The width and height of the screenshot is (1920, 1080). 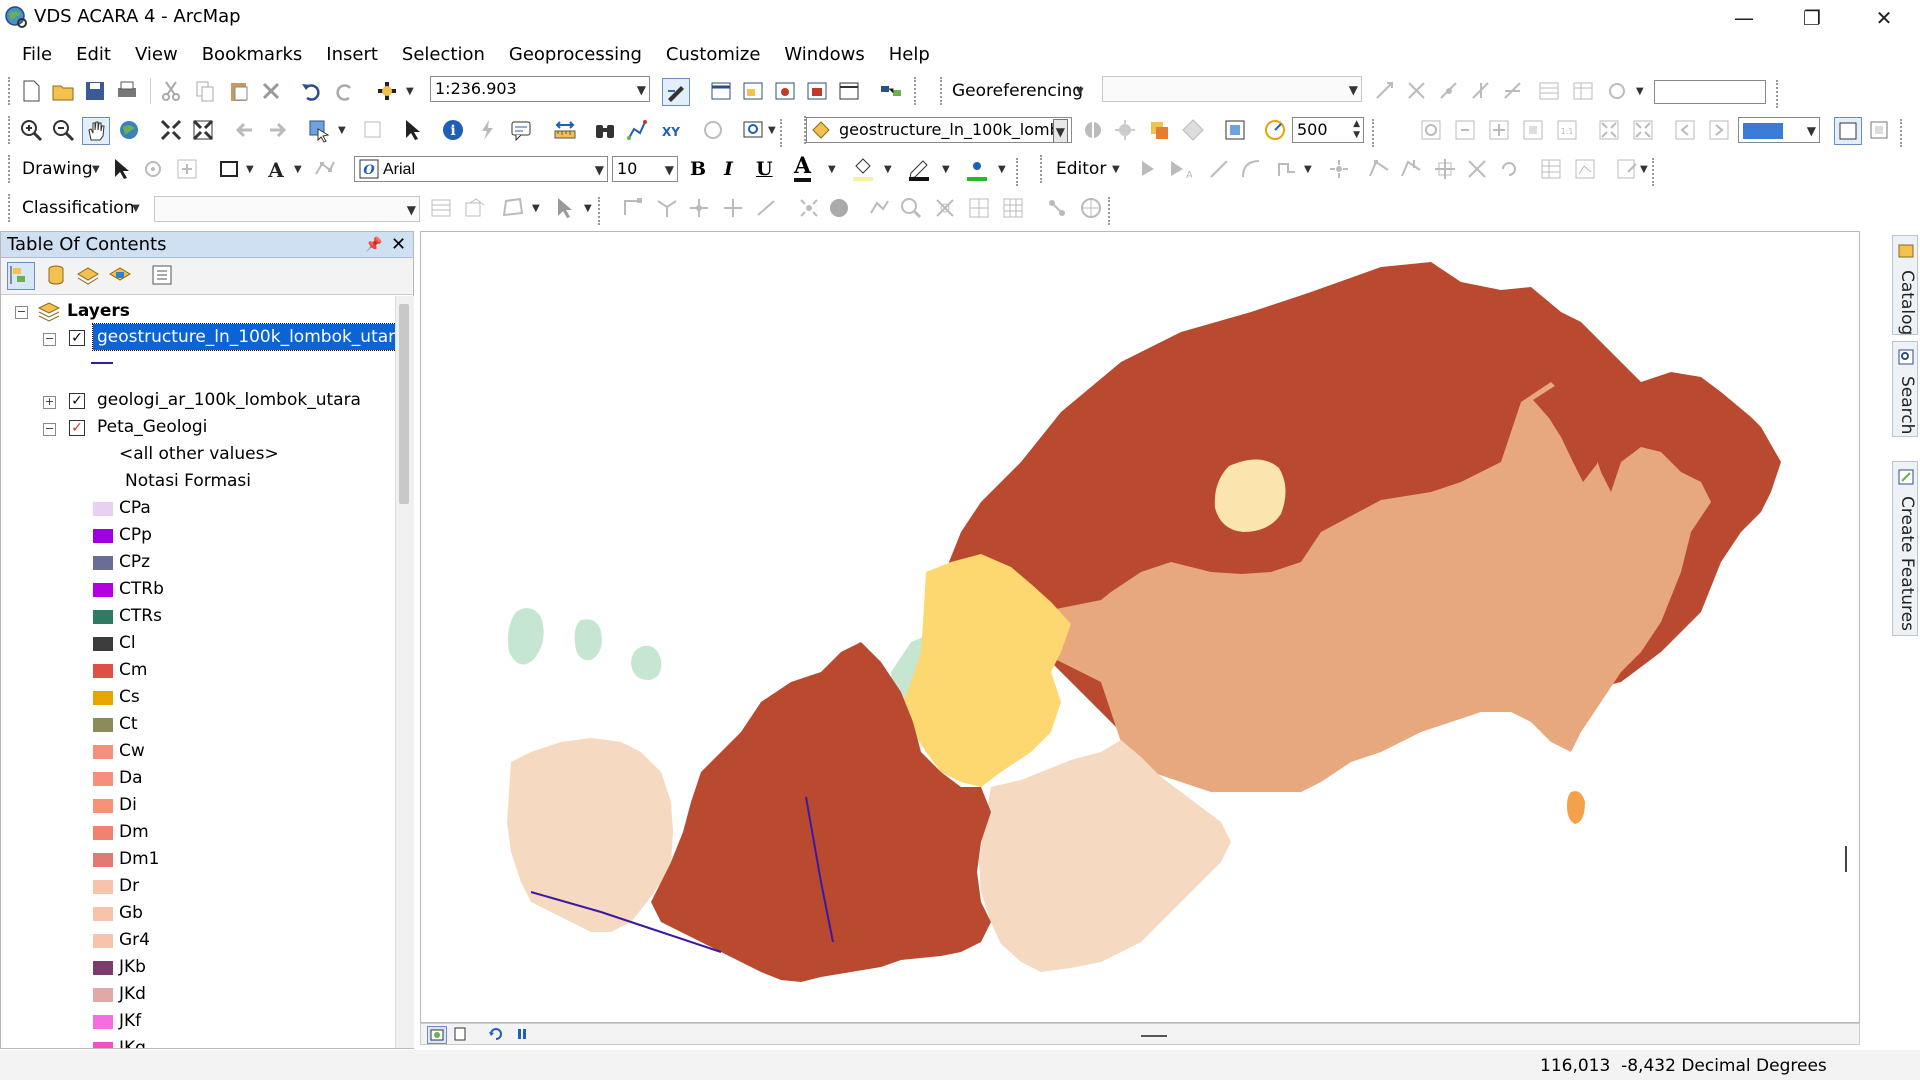 What do you see at coordinates (1719, 130) in the screenshot?
I see `page-forward-icon` at bounding box center [1719, 130].